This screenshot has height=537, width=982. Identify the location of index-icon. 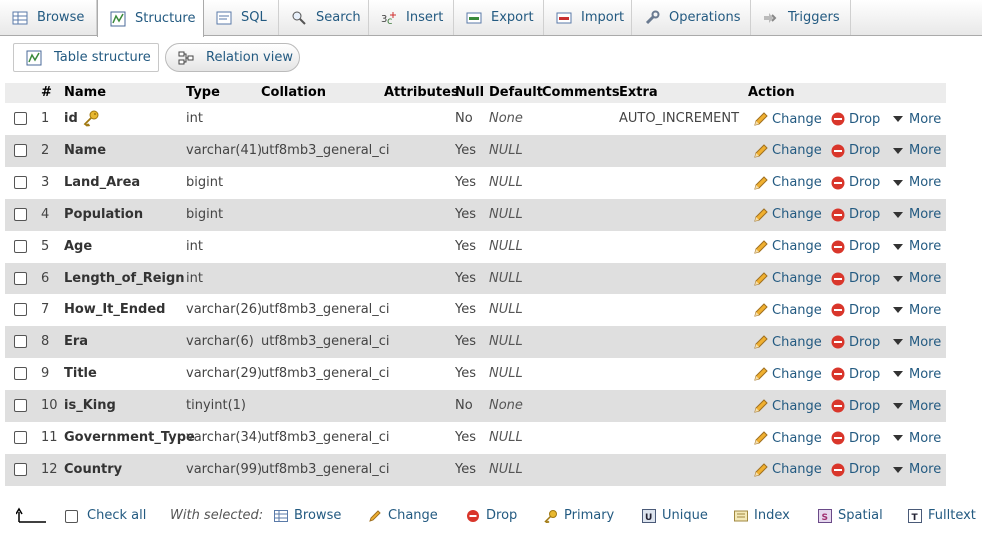
(741, 516).